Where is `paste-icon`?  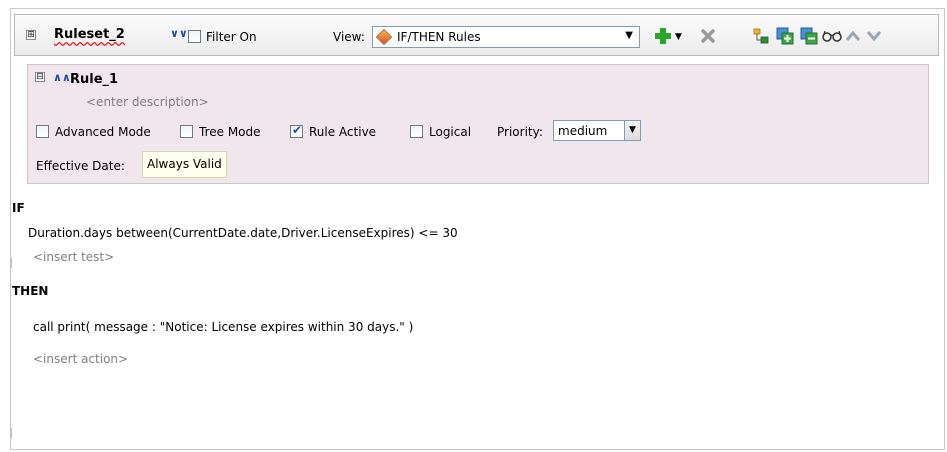 paste-icon is located at coordinates (809, 36).